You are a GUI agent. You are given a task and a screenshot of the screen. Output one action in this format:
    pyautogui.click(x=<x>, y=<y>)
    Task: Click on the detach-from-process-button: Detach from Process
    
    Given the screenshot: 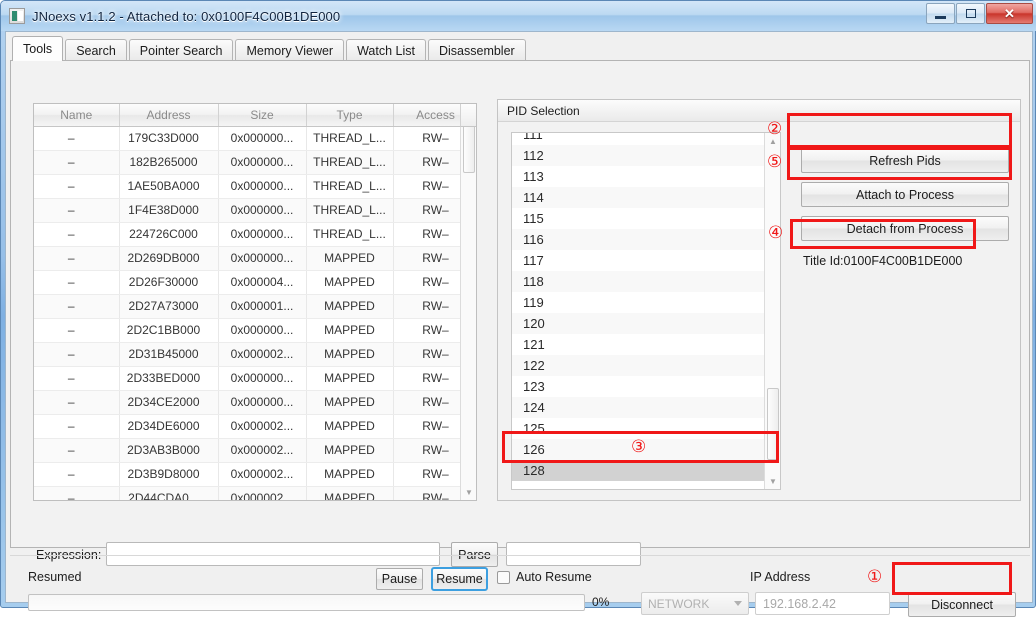 What is the action you would take?
    pyautogui.click(x=905, y=228)
    